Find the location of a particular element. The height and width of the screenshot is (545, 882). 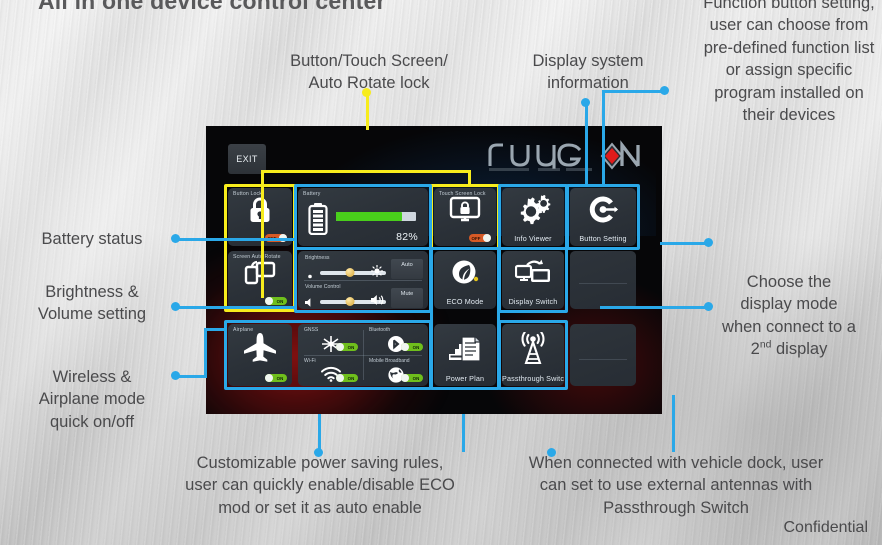

connector-lock-dot is located at coordinates (366, 92).